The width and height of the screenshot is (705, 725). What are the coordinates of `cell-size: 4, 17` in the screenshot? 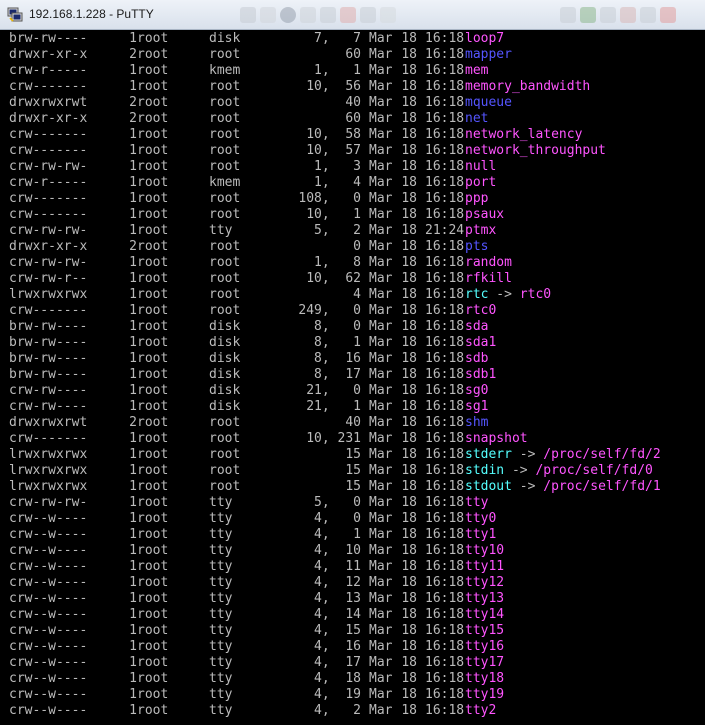 It's located at (337, 662).